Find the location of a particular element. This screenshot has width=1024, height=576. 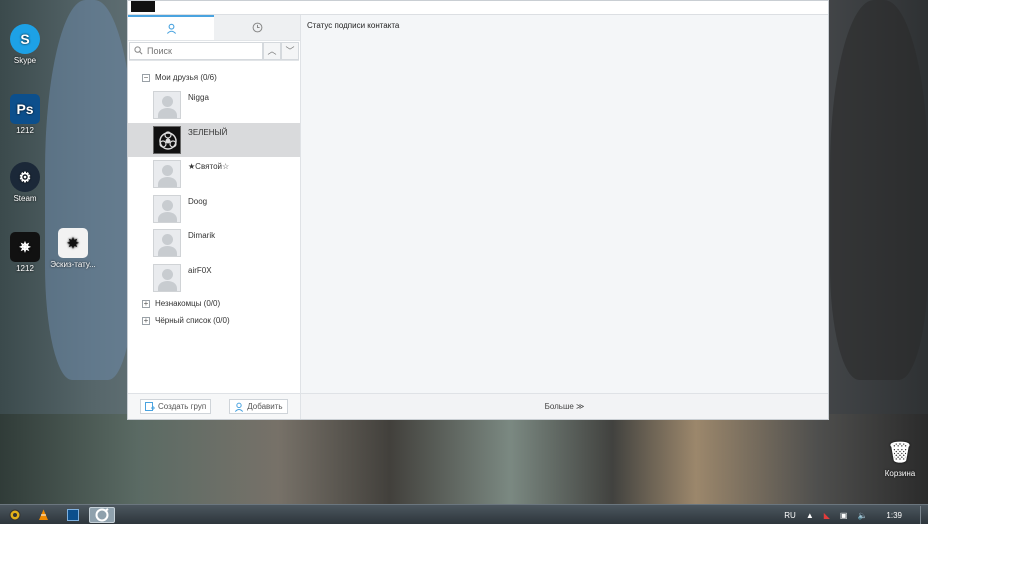

group-label: Чёрный список (0/0) is located at coordinates (192, 320).